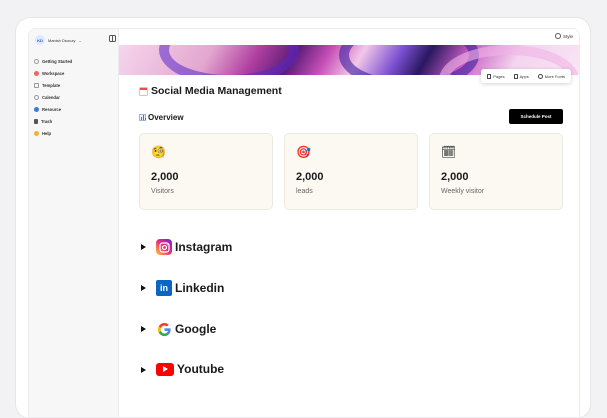  I want to click on sidebar-item-label: Trash, so click(47, 121).